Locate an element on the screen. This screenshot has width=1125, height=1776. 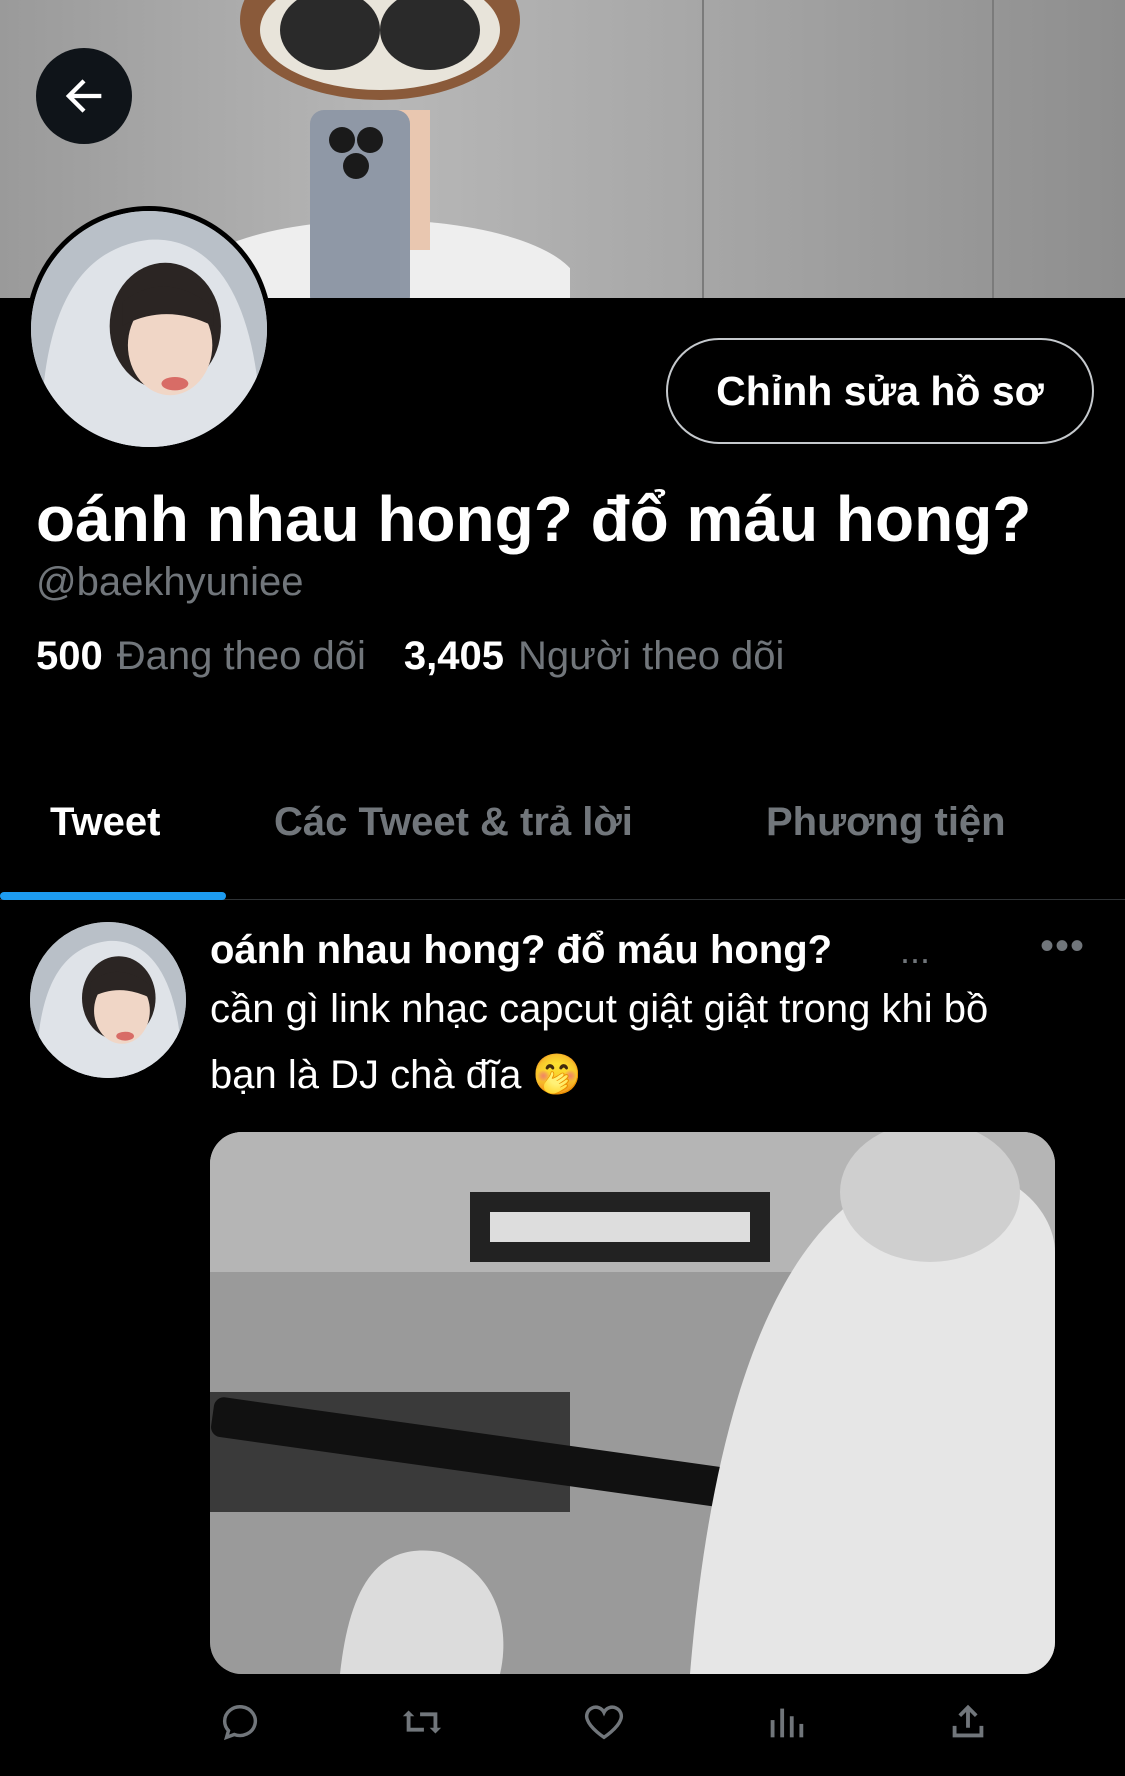
analytics-icon is located at coordinates (787, 1723).